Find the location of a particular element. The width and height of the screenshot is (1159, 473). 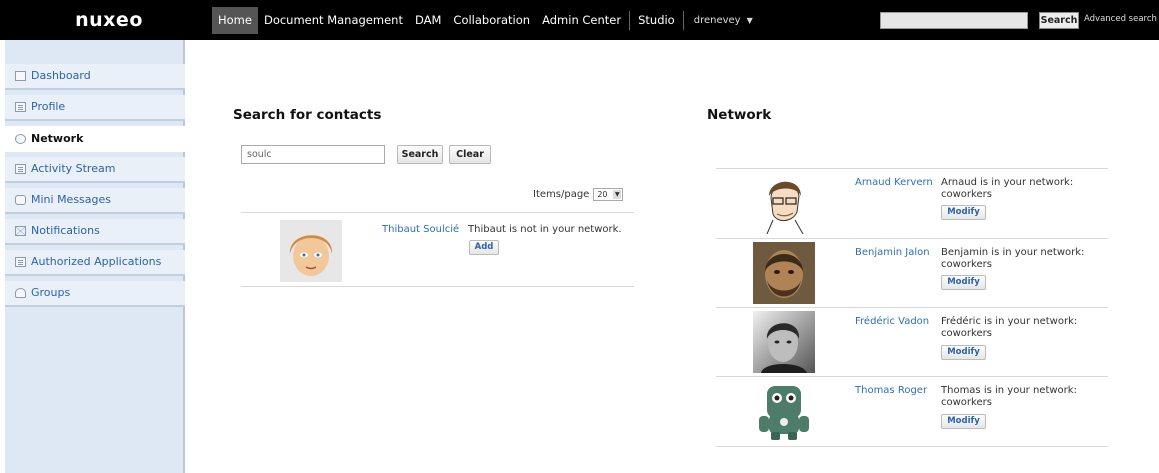

sidebar-item-groups: Groups is located at coordinates (95, 294).